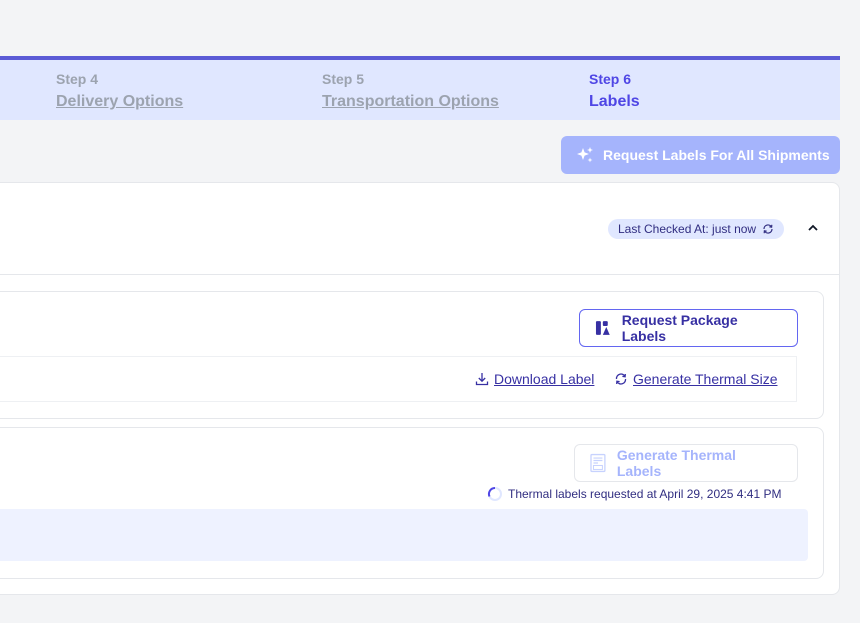 This screenshot has width=860, height=623. I want to click on download-label-text: Download Label, so click(544, 379).